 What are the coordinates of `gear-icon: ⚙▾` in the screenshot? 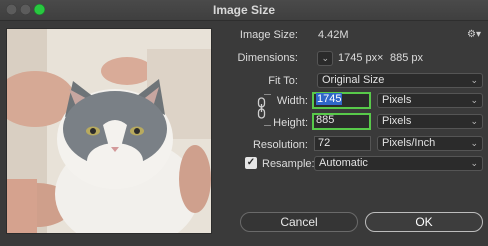 It's located at (474, 34).